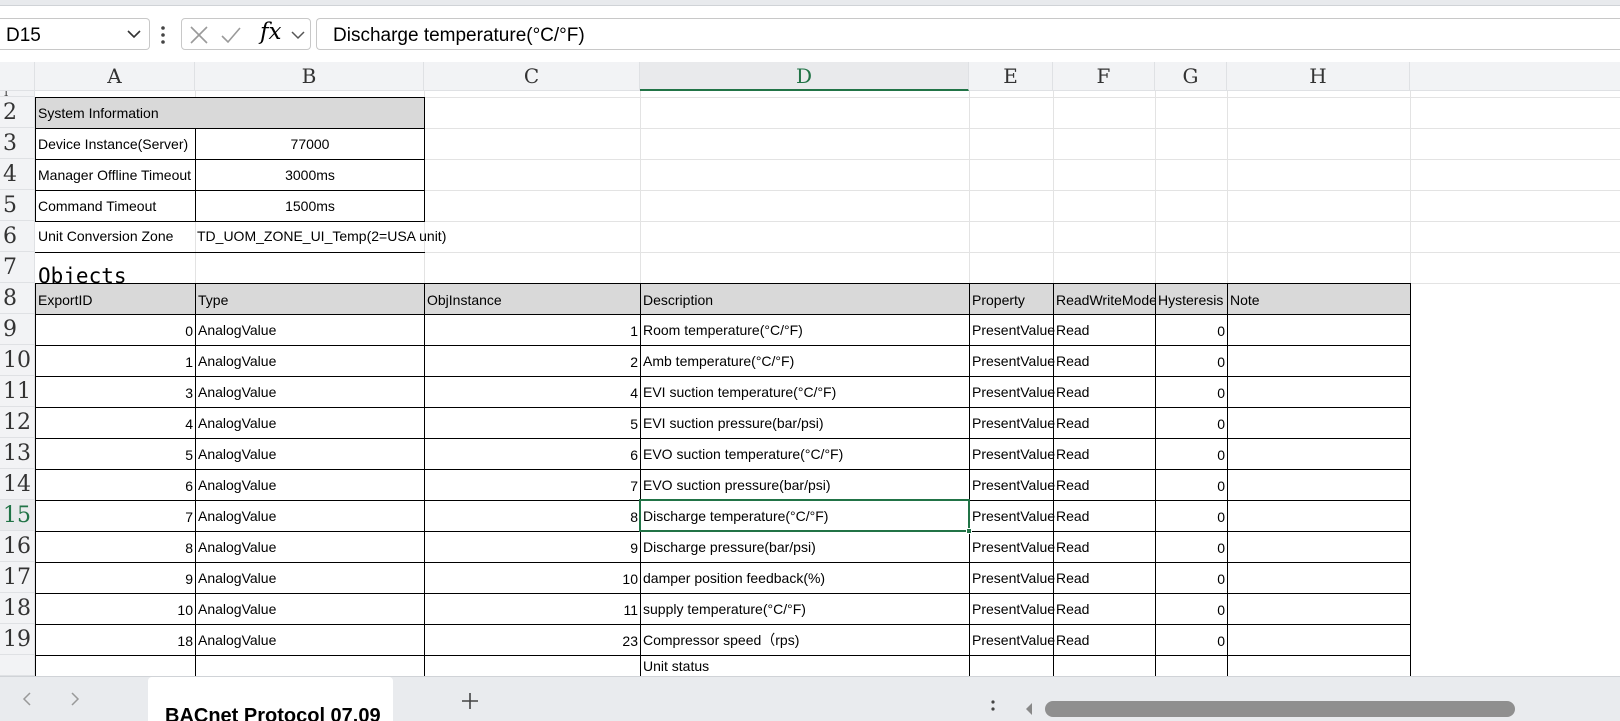 This screenshot has width=1620, height=721. What do you see at coordinates (532, 361) in the screenshot?
I see `table-cell: 2` at bounding box center [532, 361].